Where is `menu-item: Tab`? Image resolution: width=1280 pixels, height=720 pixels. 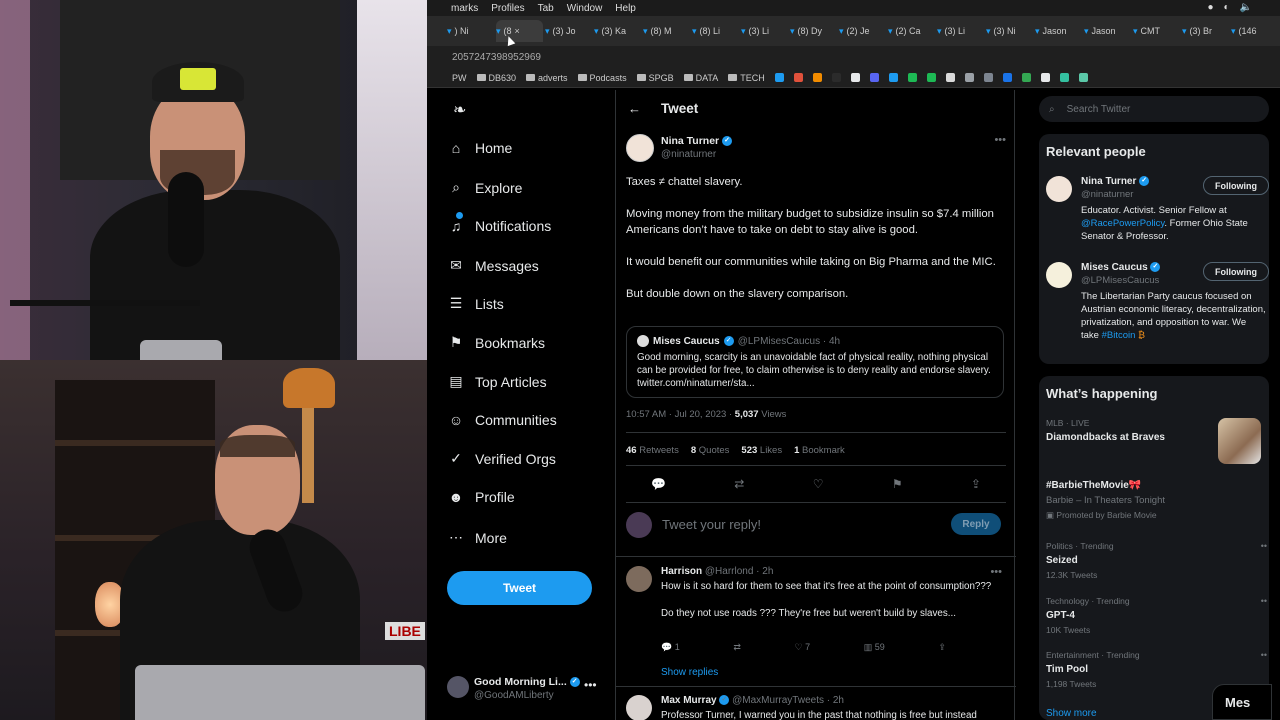 menu-item: Tab is located at coordinates (546, 8).